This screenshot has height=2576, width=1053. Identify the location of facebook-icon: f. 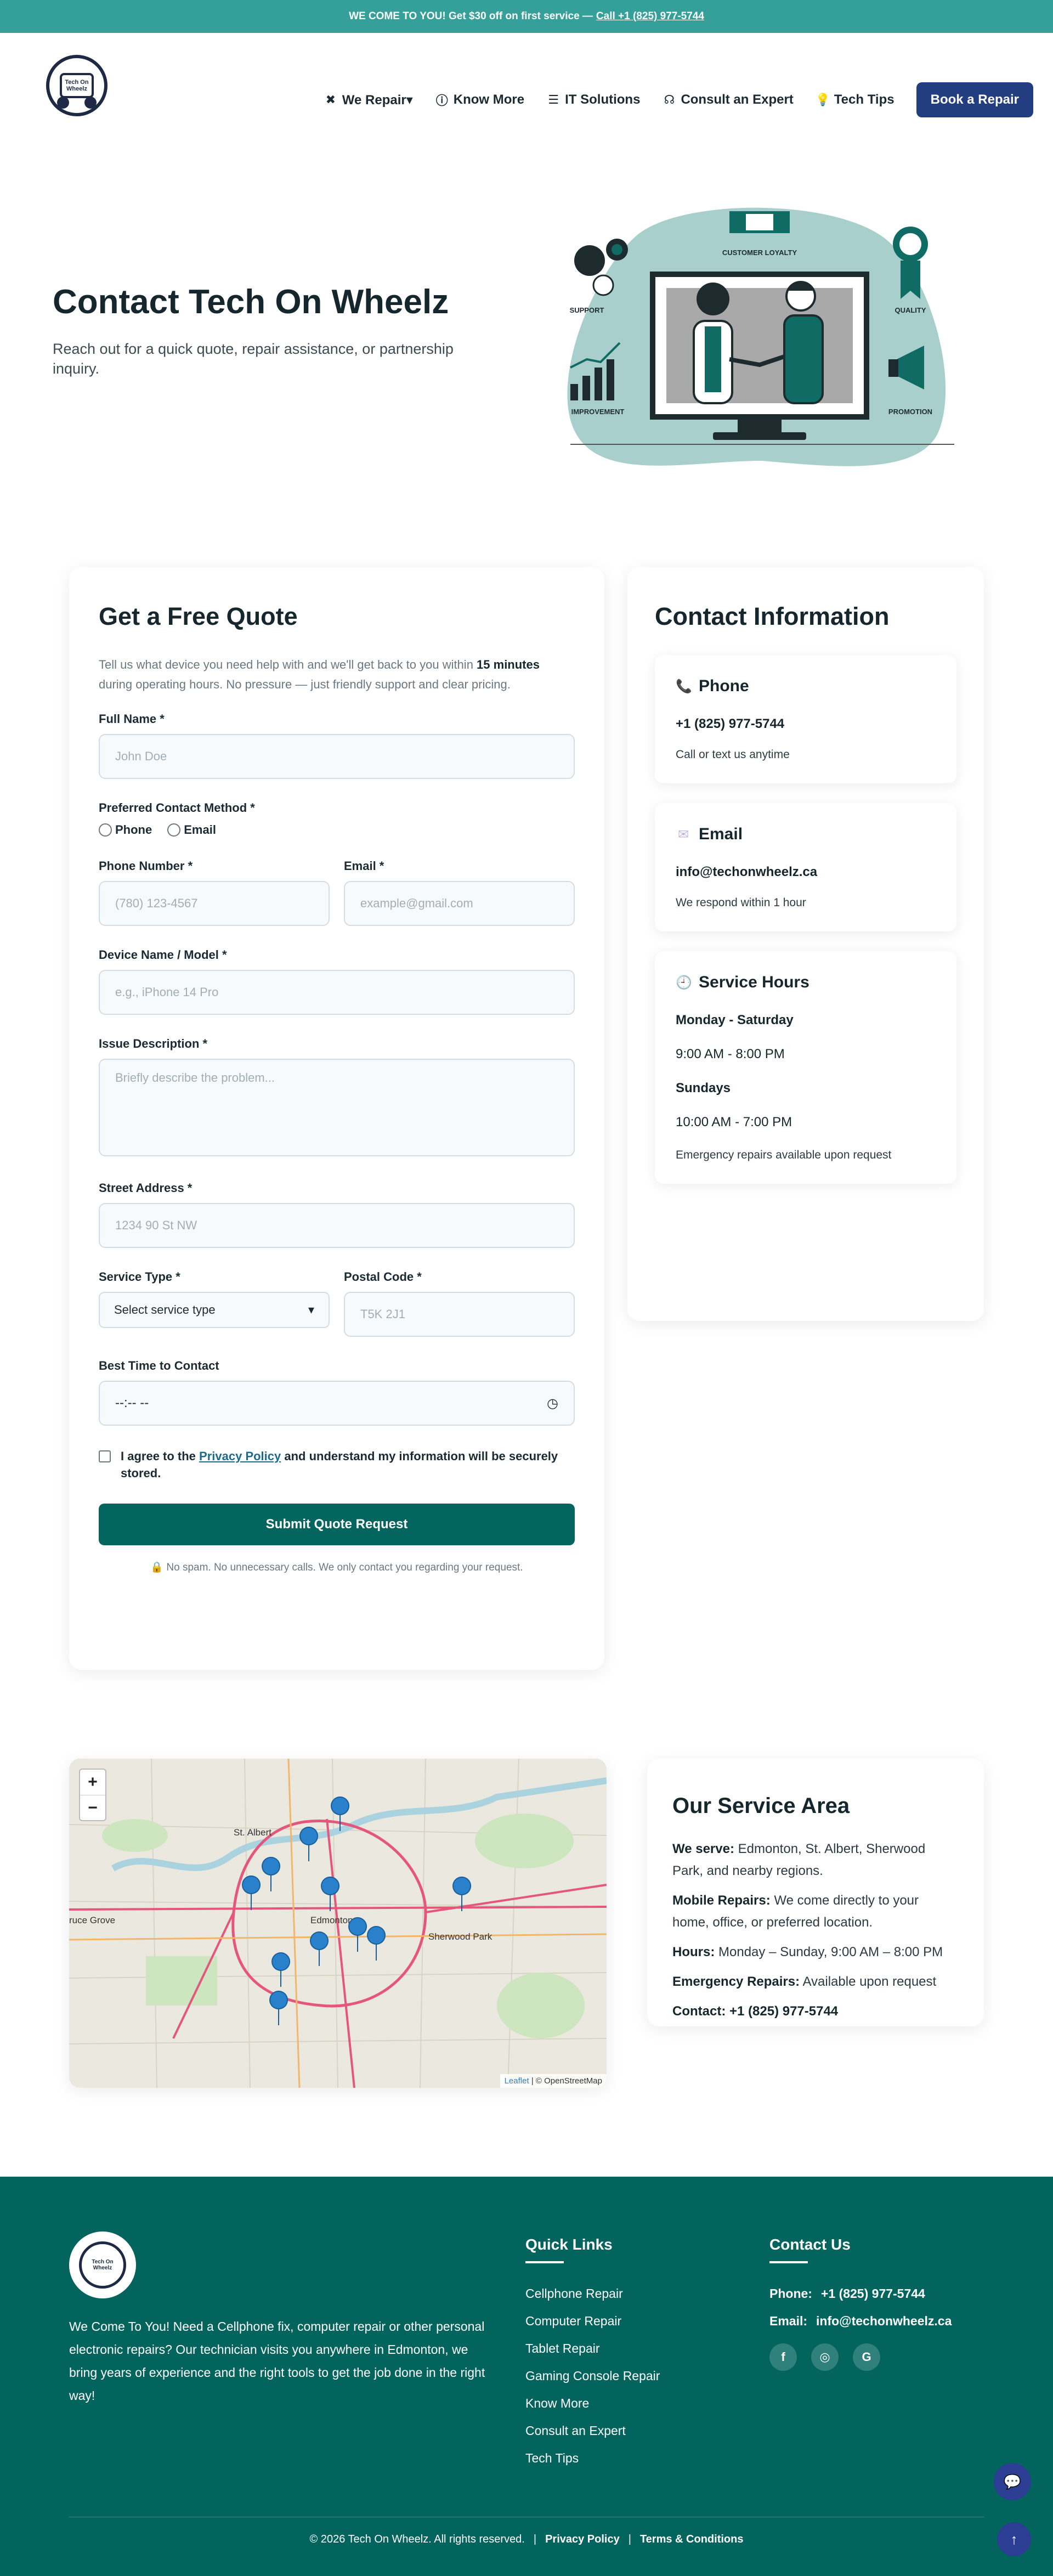
(783, 2357).